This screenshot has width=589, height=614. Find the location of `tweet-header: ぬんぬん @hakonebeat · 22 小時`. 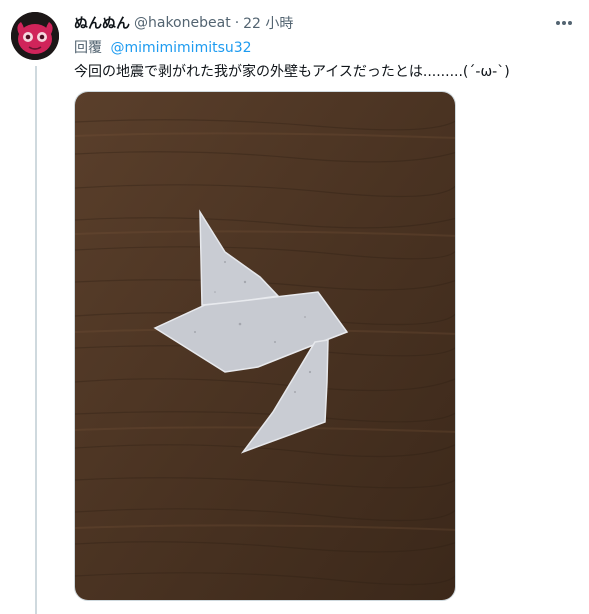

tweet-header: ぬんぬん @hakonebeat · 22 小時 is located at coordinates (326, 23).